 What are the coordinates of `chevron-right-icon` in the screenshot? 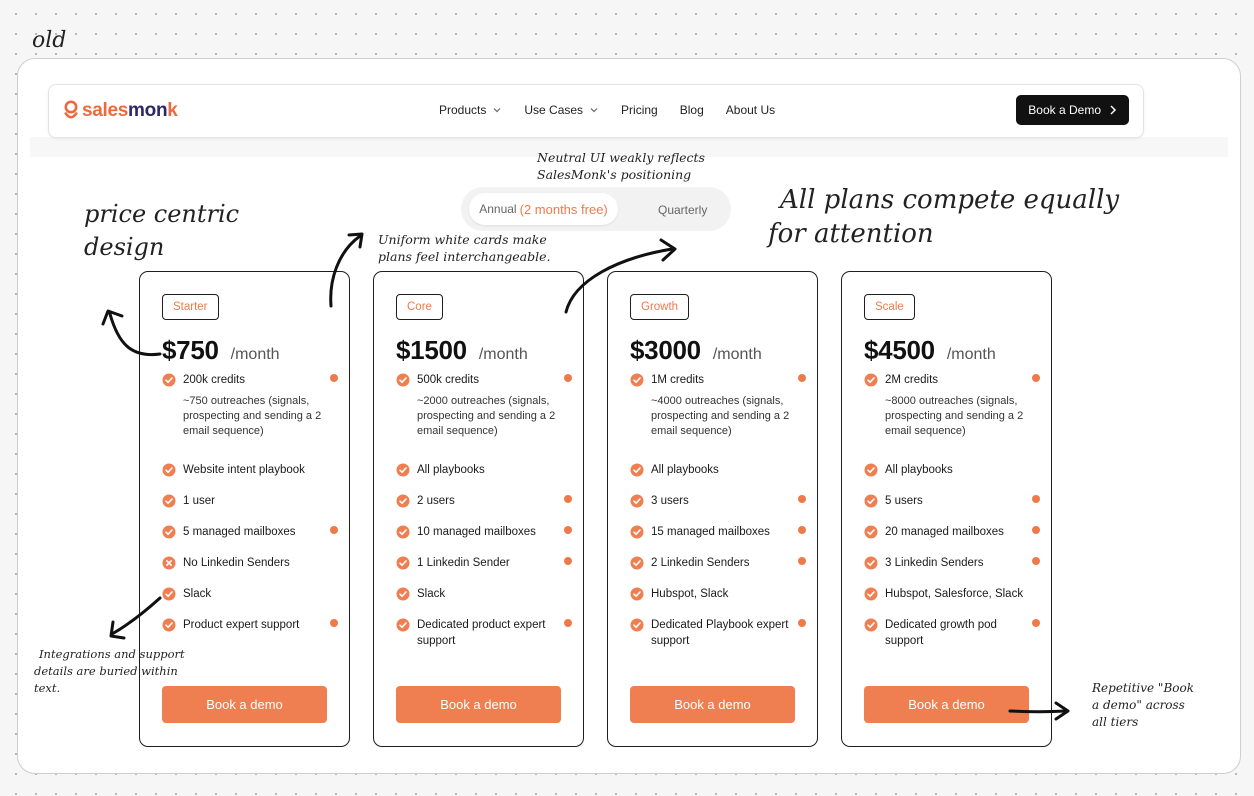 It's located at (1113, 110).